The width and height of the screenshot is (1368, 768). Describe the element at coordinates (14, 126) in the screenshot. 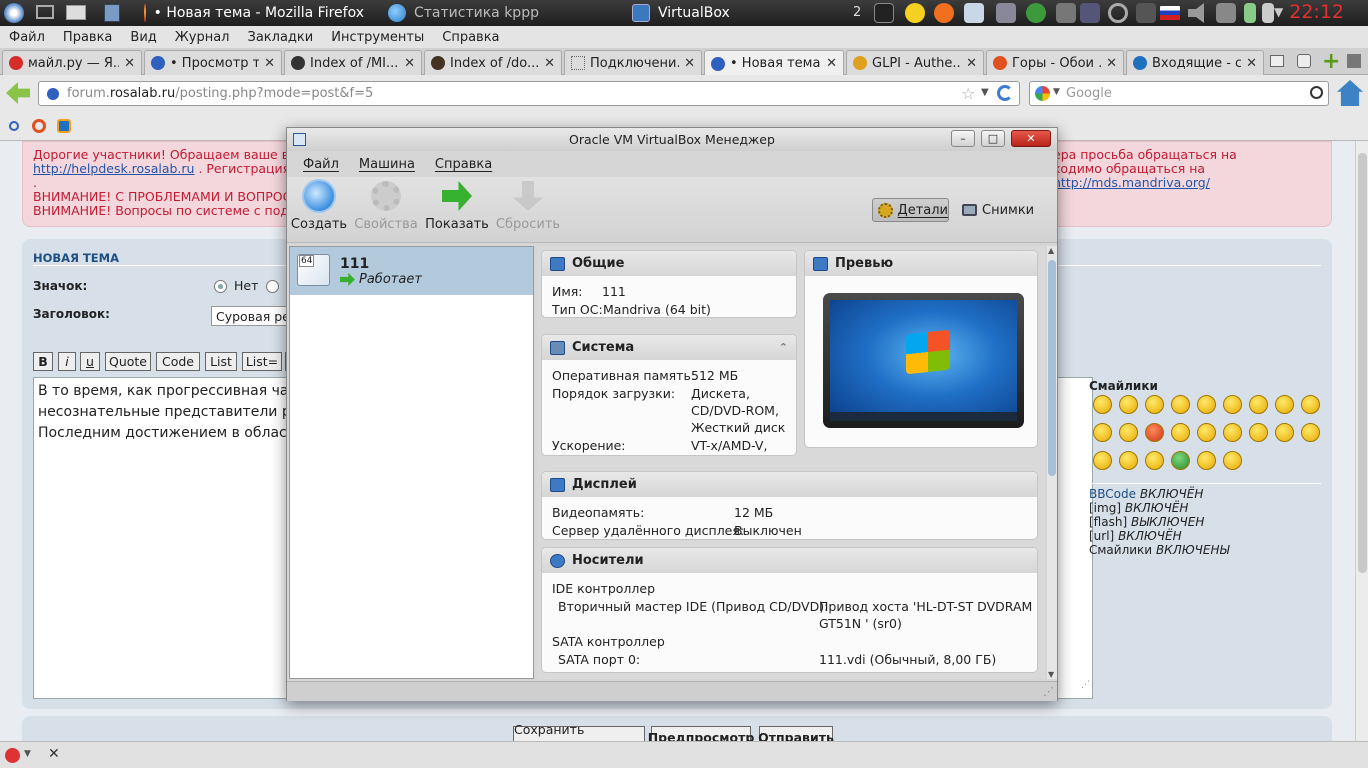

I see `rosa-bookmark-icon` at that location.